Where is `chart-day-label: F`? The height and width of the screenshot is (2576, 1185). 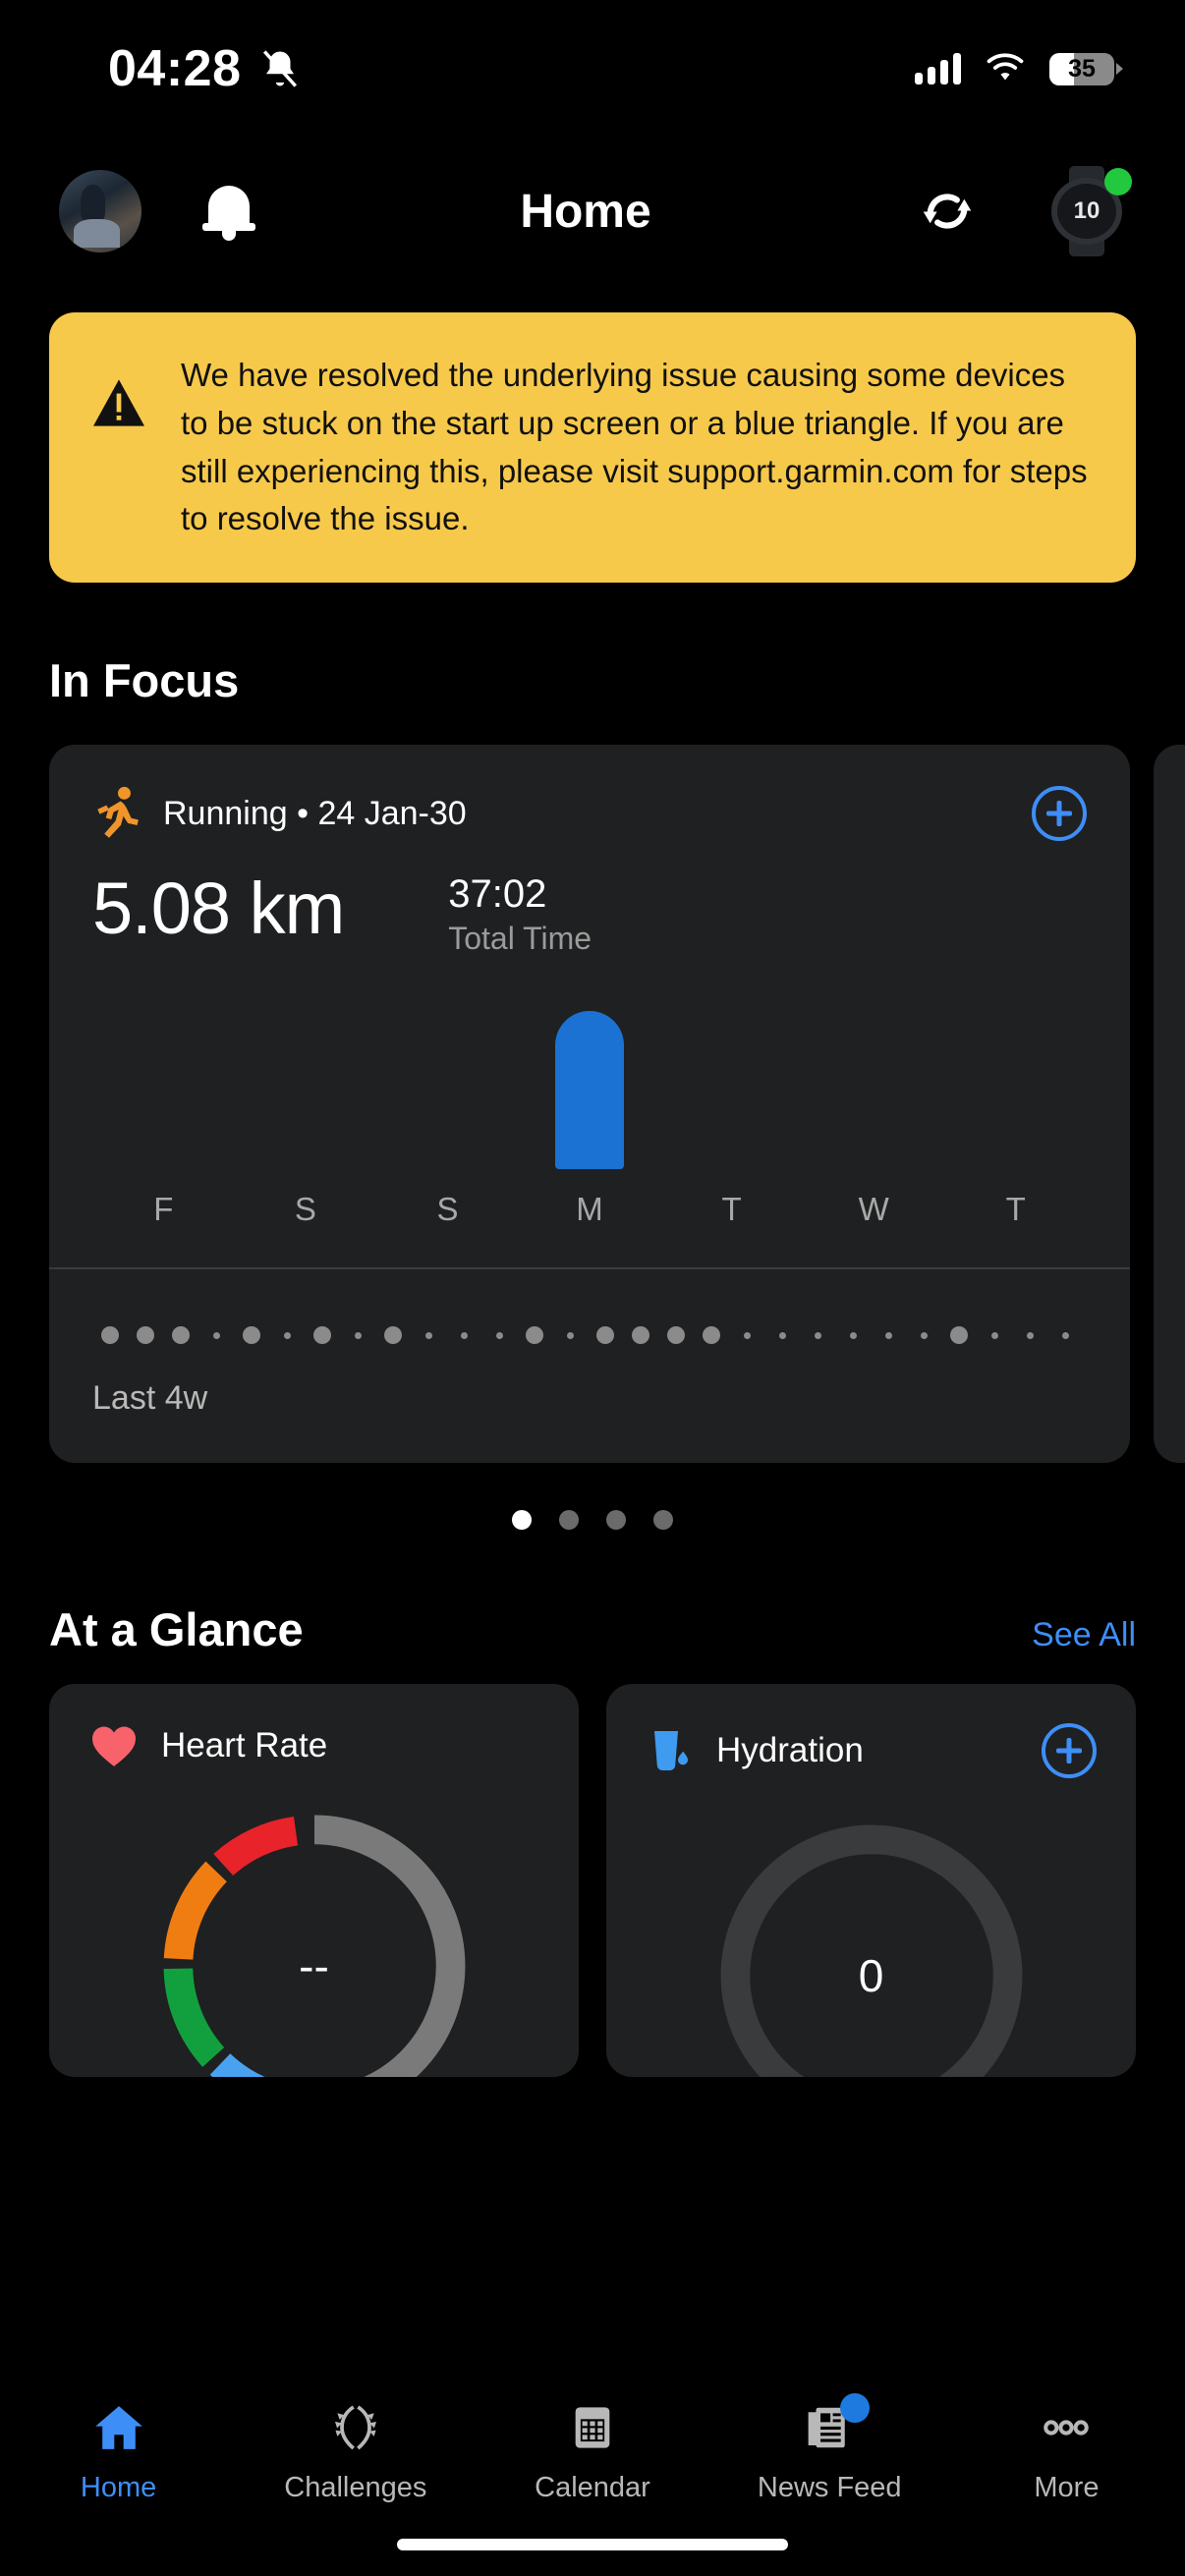 chart-day-label: F is located at coordinates (164, 1209).